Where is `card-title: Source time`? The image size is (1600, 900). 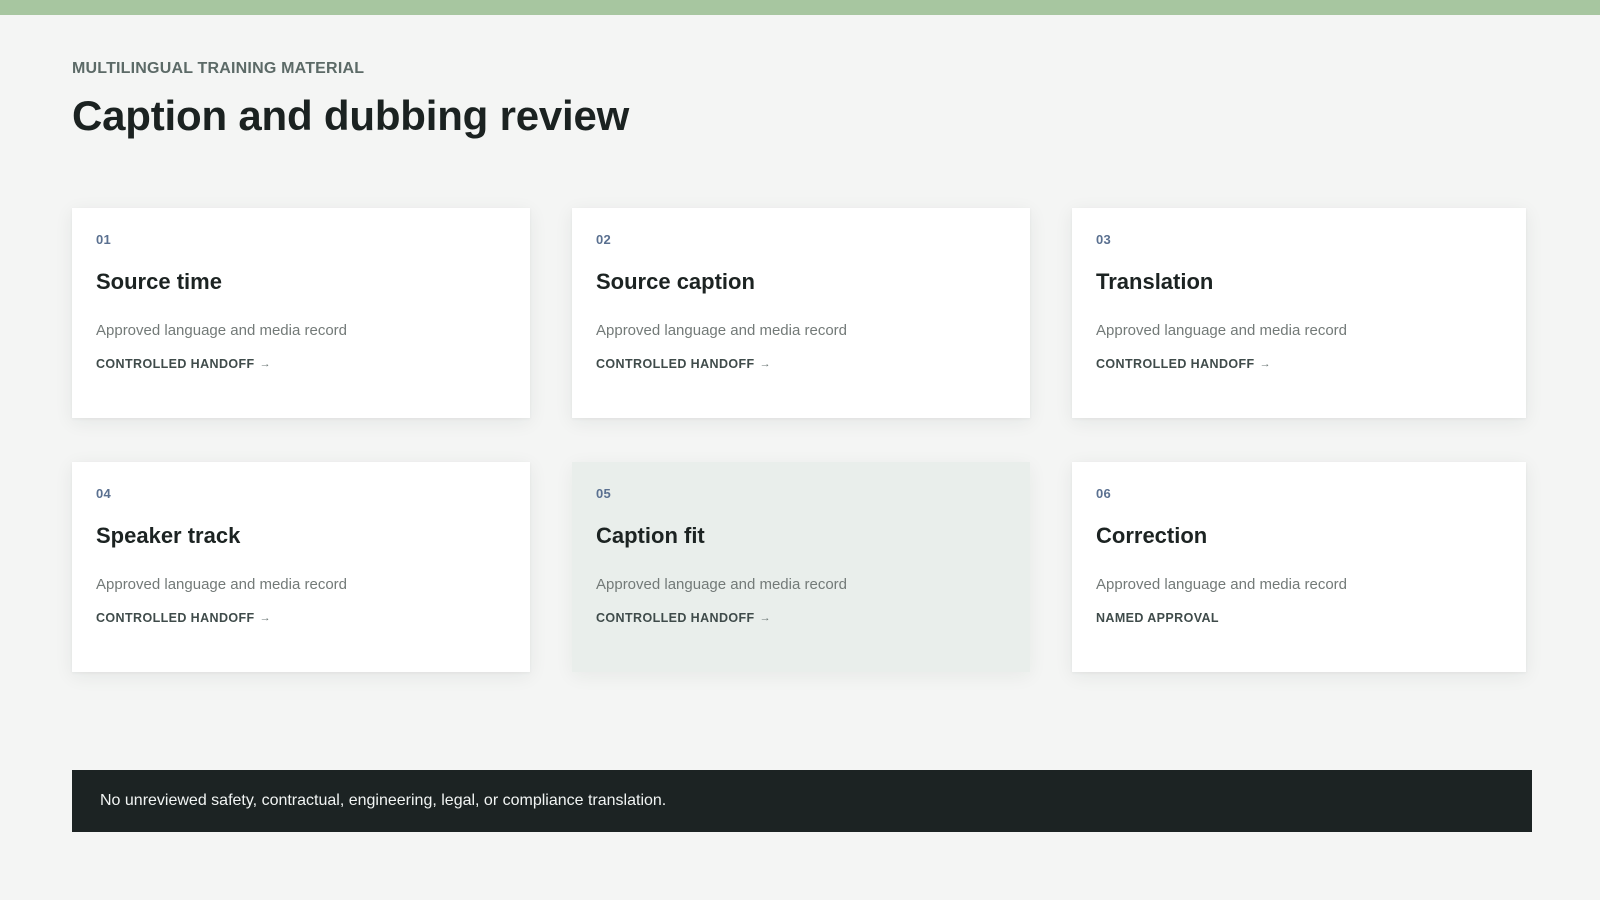
card-title: Source time is located at coordinates (159, 281).